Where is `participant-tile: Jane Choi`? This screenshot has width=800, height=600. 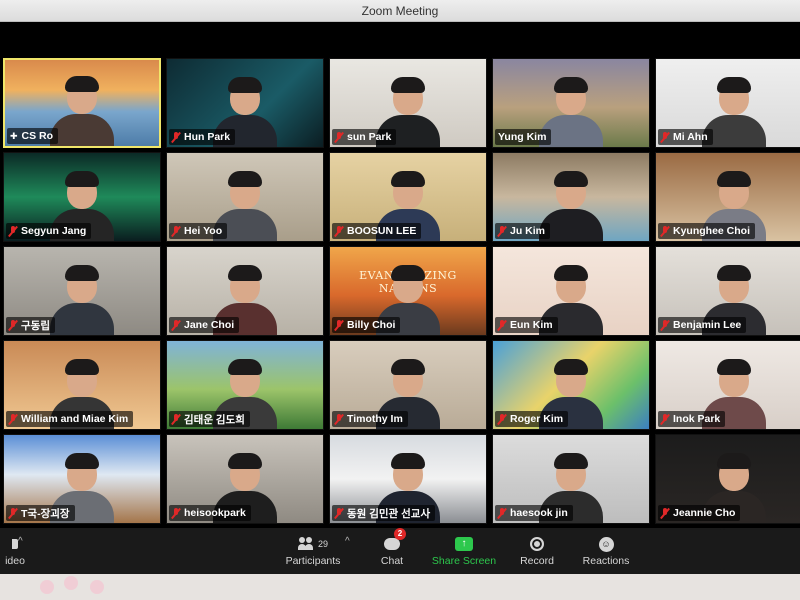
participant-tile: Jane Choi is located at coordinates (245, 291).